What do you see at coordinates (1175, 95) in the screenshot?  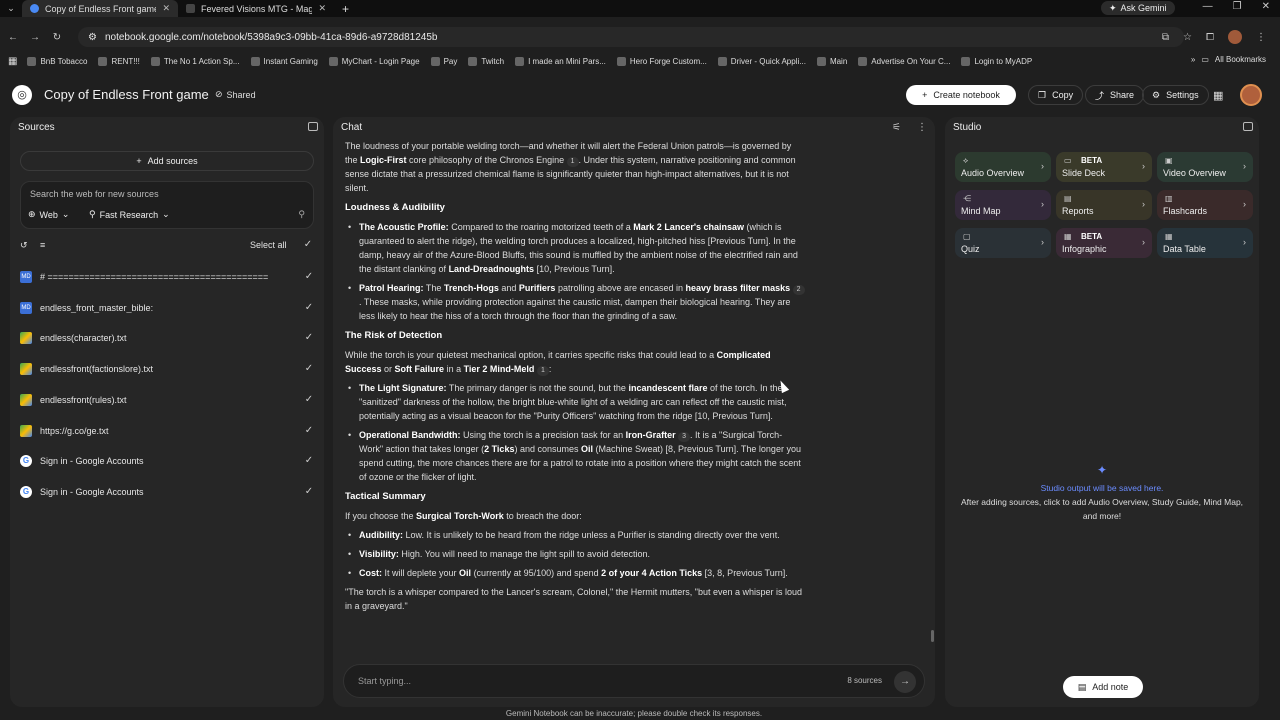 I see `settings-button: ⚙ Settings` at bounding box center [1175, 95].